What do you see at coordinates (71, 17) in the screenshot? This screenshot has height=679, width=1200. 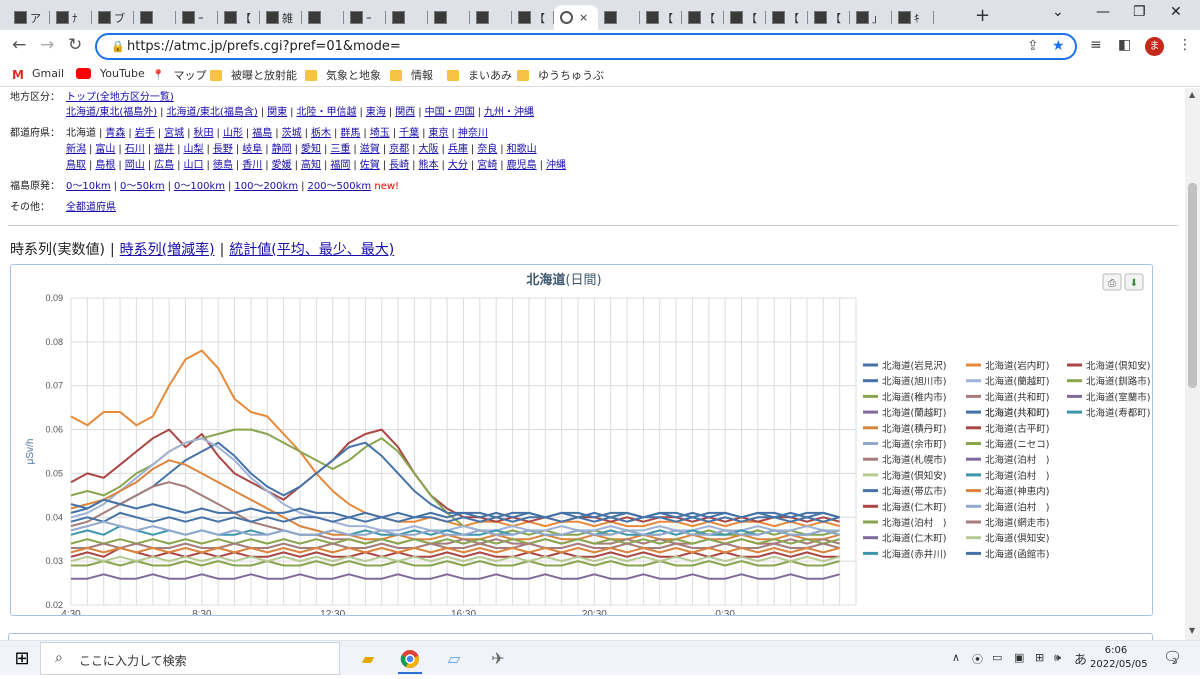 I see `tab: ﾅ` at bounding box center [71, 17].